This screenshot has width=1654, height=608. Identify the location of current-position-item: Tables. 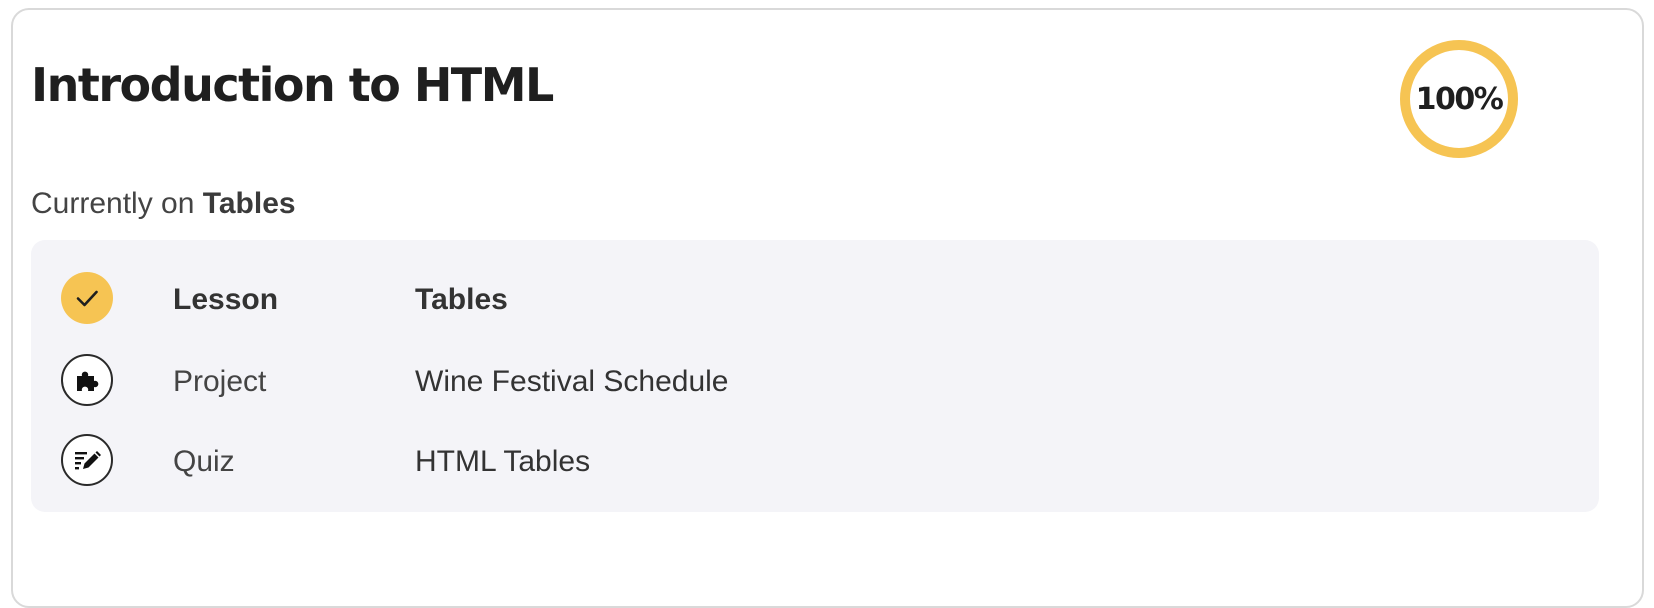
(249, 203).